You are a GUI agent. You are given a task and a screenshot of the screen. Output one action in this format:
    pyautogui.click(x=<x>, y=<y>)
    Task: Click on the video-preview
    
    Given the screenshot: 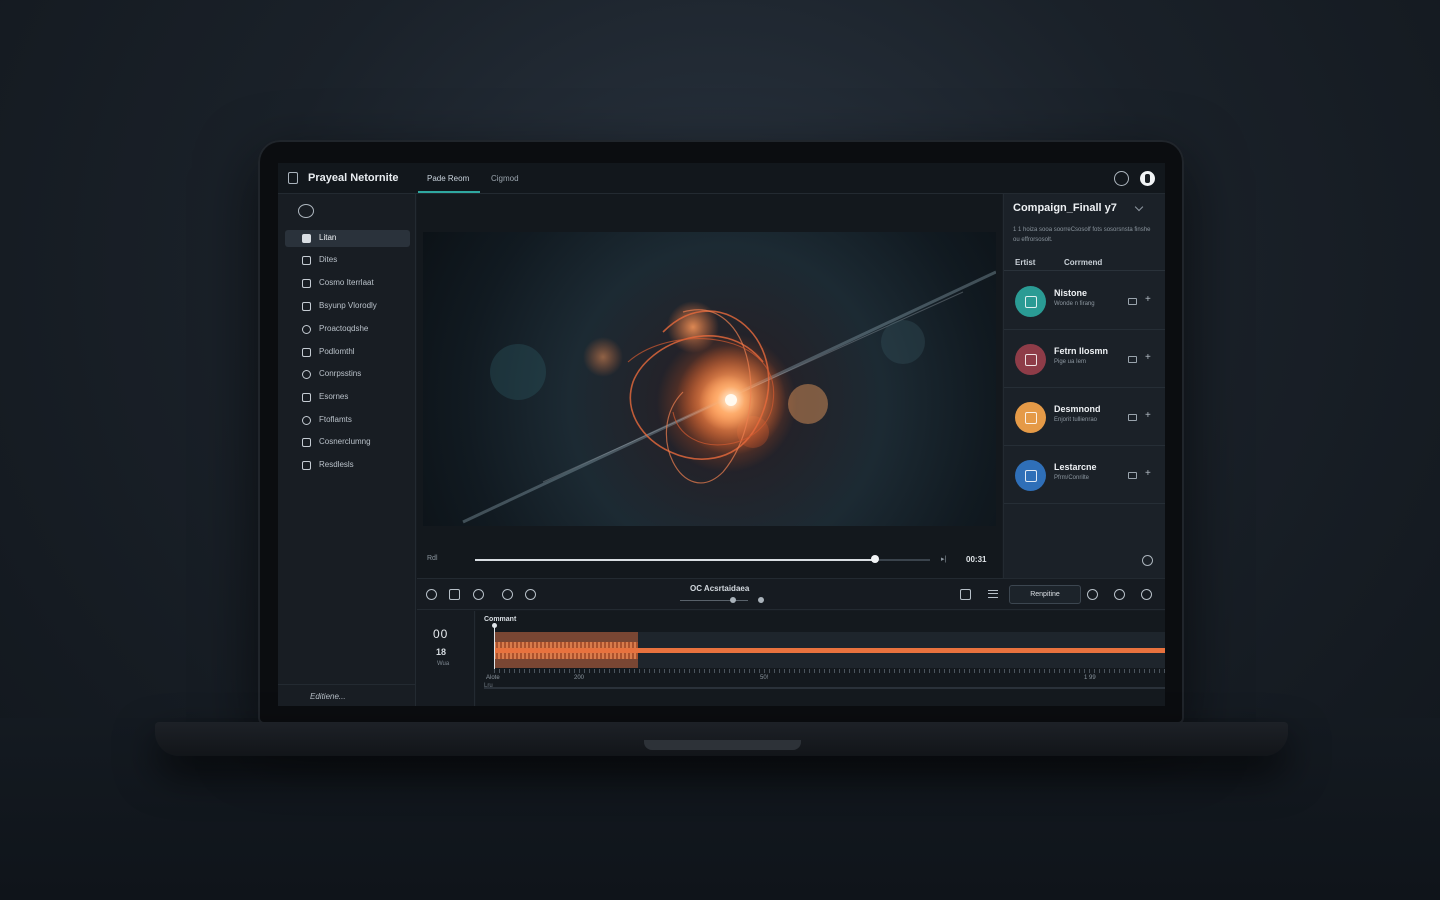 What is the action you would take?
    pyautogui.click(x=709, y=379)
    